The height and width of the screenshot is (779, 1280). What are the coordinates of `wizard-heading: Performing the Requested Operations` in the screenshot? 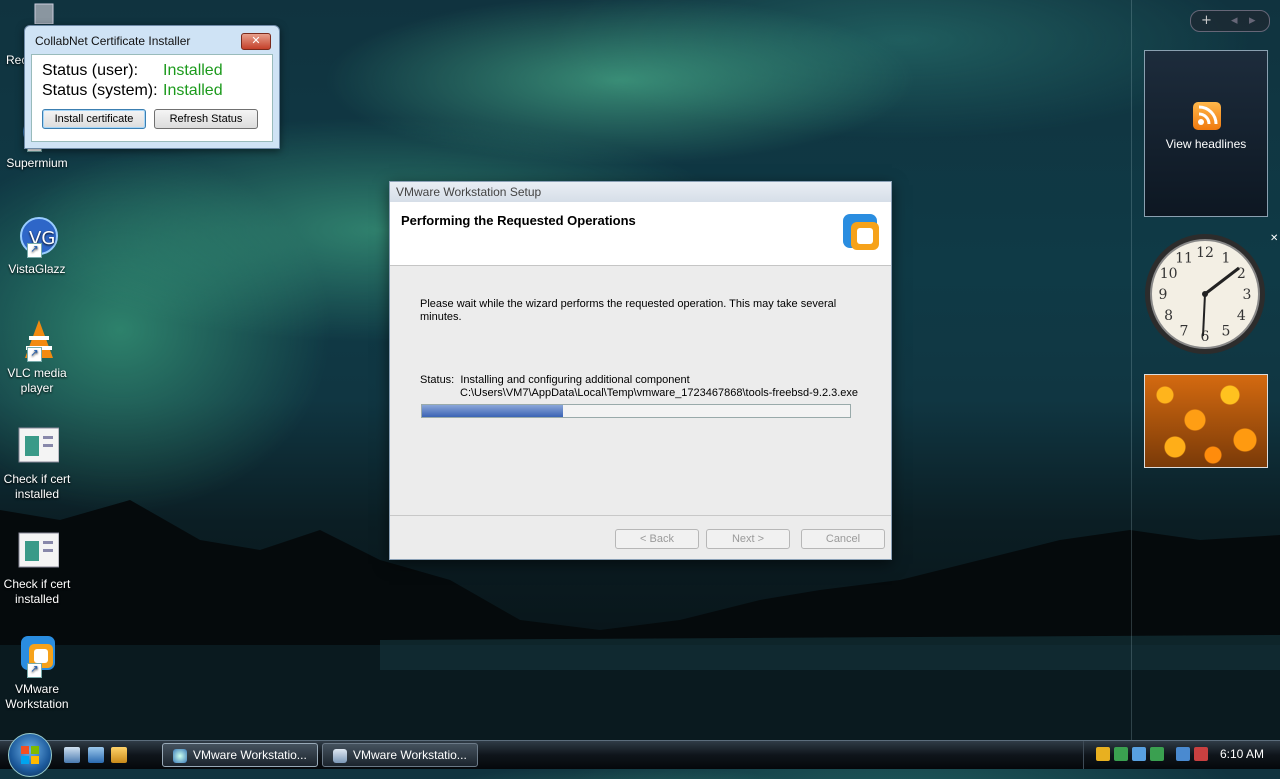 It's located at (518, 220).